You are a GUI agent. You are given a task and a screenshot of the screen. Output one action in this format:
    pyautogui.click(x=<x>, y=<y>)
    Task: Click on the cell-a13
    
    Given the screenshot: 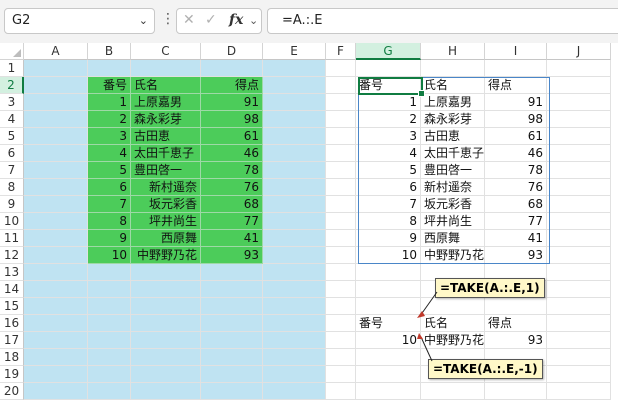 What is the action you would take?
    pyautogui.click(x=56, y=272)
    